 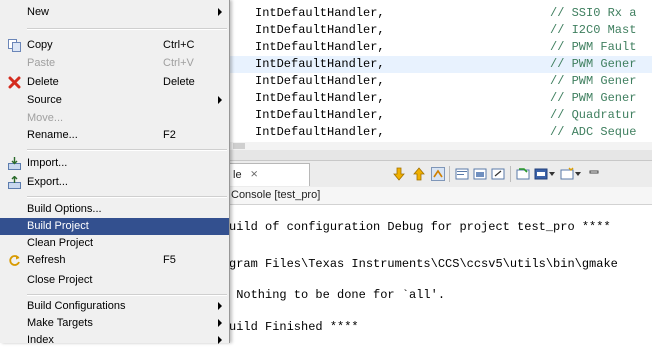 What do you see at coordinates (440, 155) in the screenshot?
I see `view-sash` at bounding box center [440, 155].